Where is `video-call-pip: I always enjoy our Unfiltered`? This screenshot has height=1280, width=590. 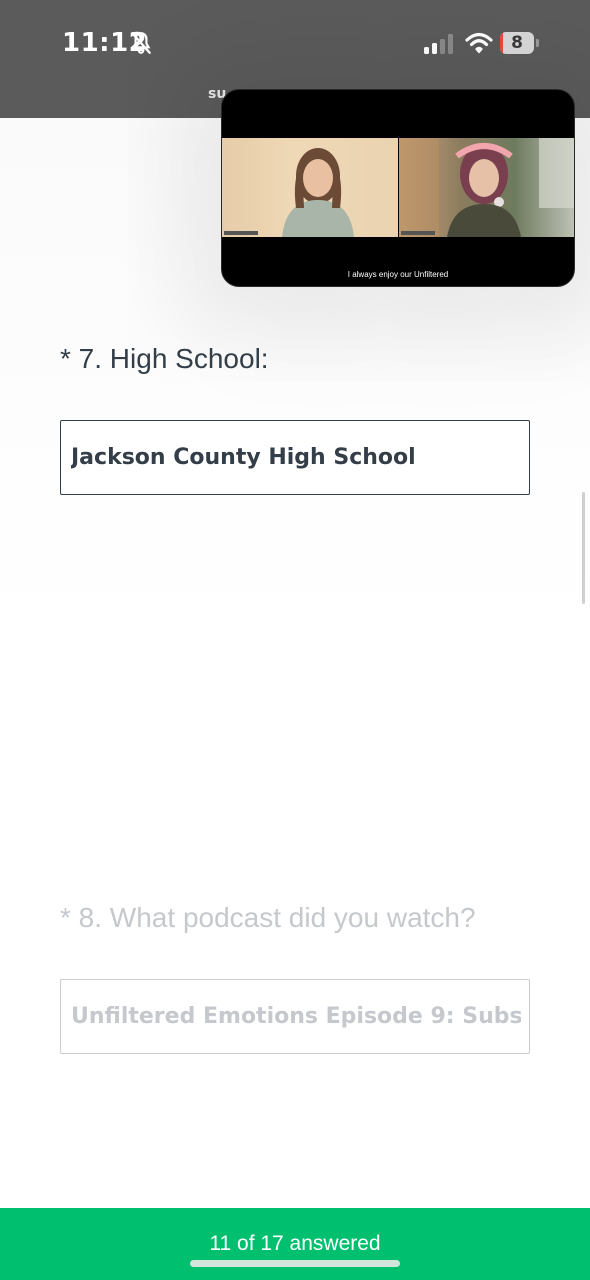 video-call-pip: I always enjoy our Unfiltered is located at coordinates (398, 188).